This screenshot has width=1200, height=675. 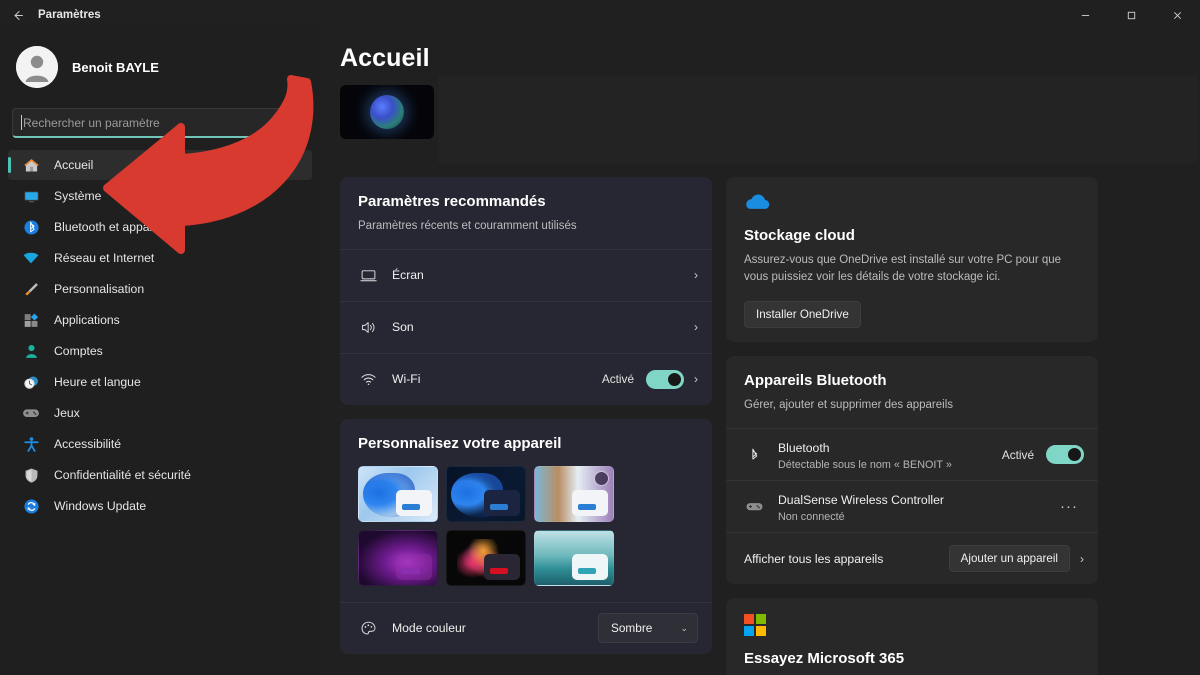 What do you see at coordinates (87, 320) in the screenshot?
I see `sidebar-item-label: Applications` at bounding box center [87, 320].